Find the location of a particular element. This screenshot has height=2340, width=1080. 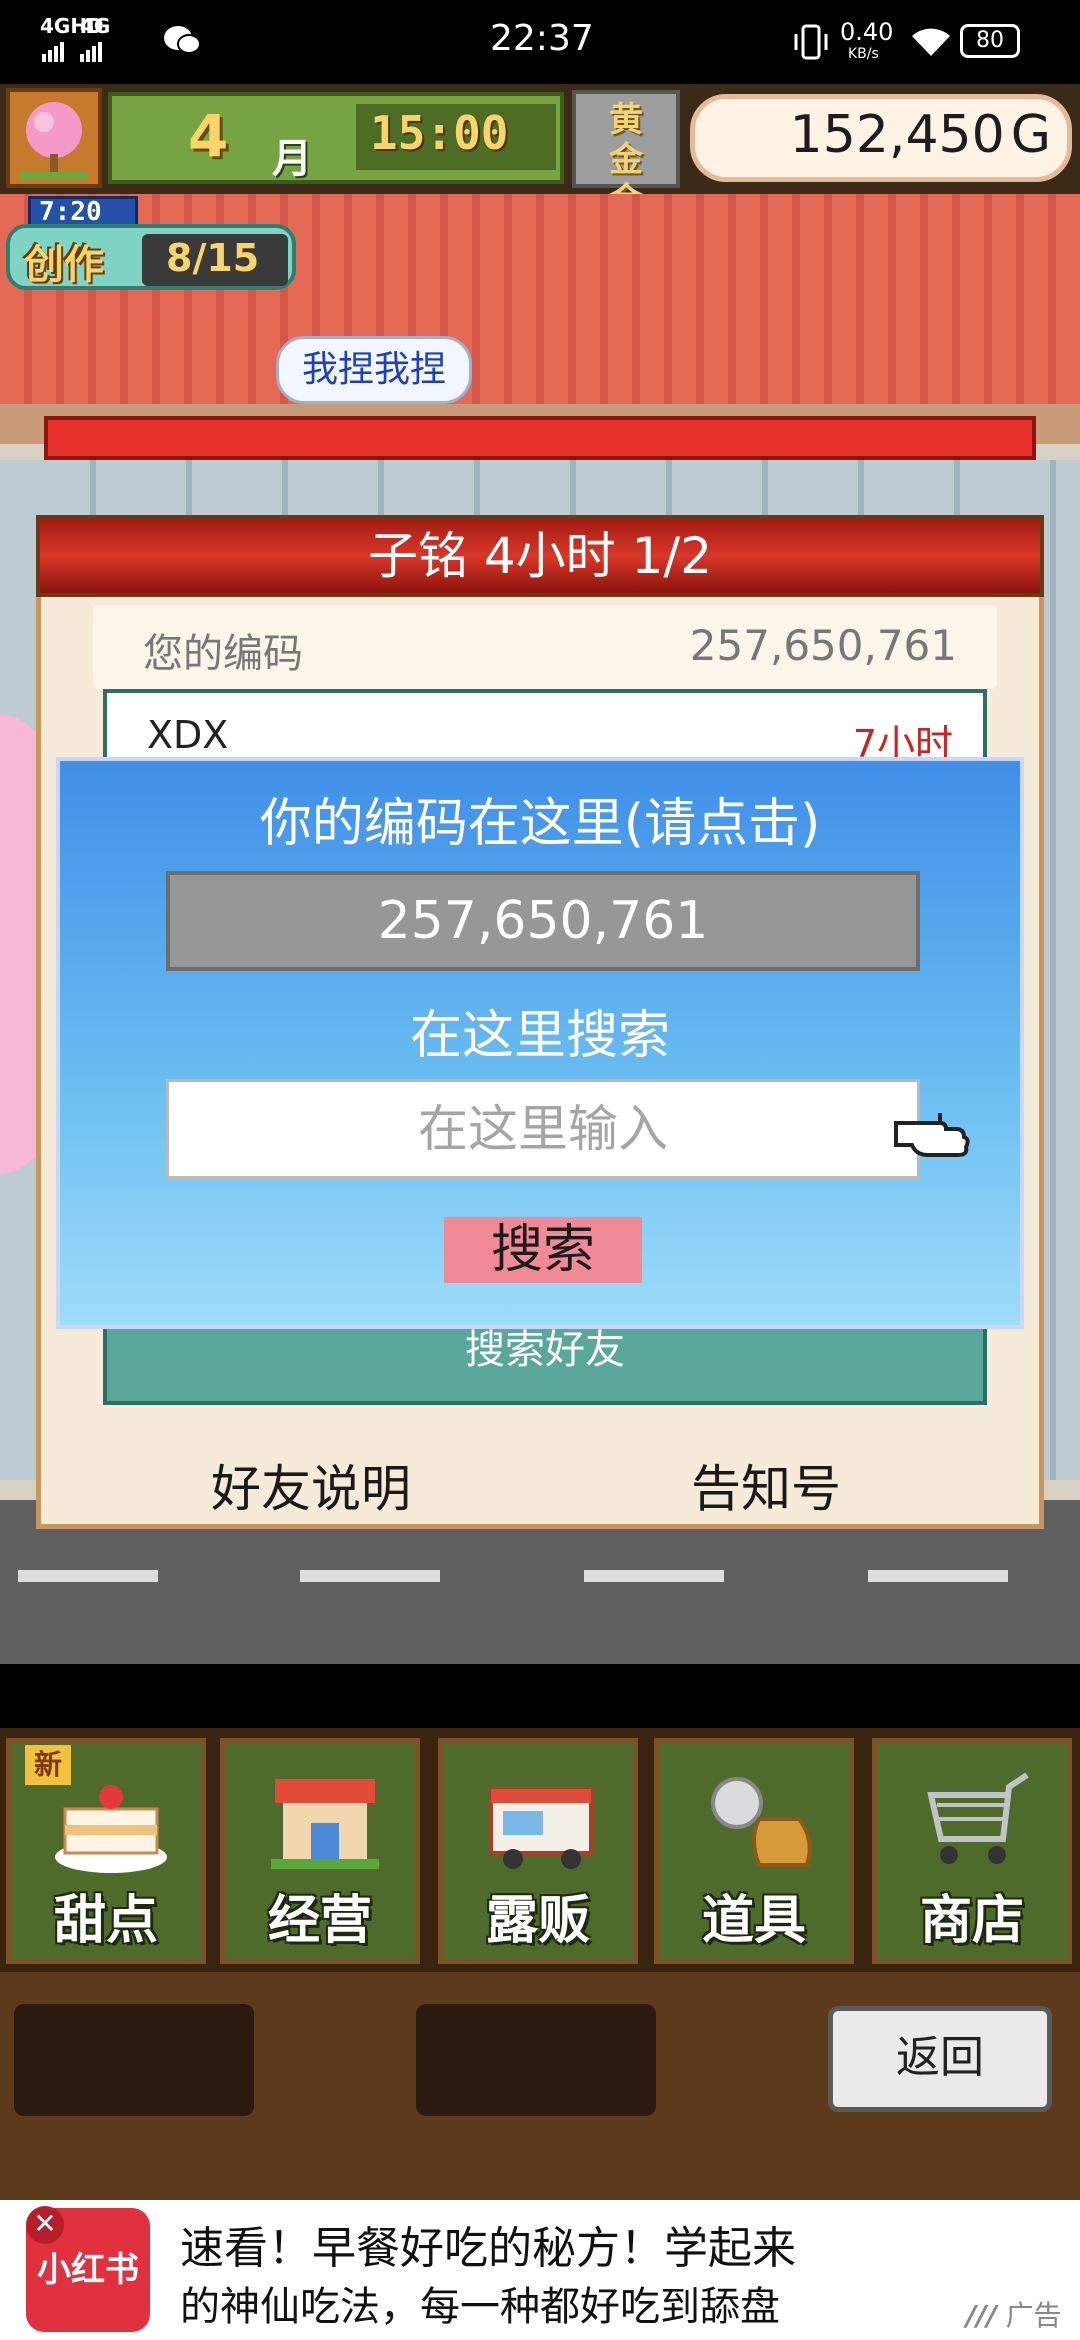

food-truck-icon is located at coordinates (541, 1828).